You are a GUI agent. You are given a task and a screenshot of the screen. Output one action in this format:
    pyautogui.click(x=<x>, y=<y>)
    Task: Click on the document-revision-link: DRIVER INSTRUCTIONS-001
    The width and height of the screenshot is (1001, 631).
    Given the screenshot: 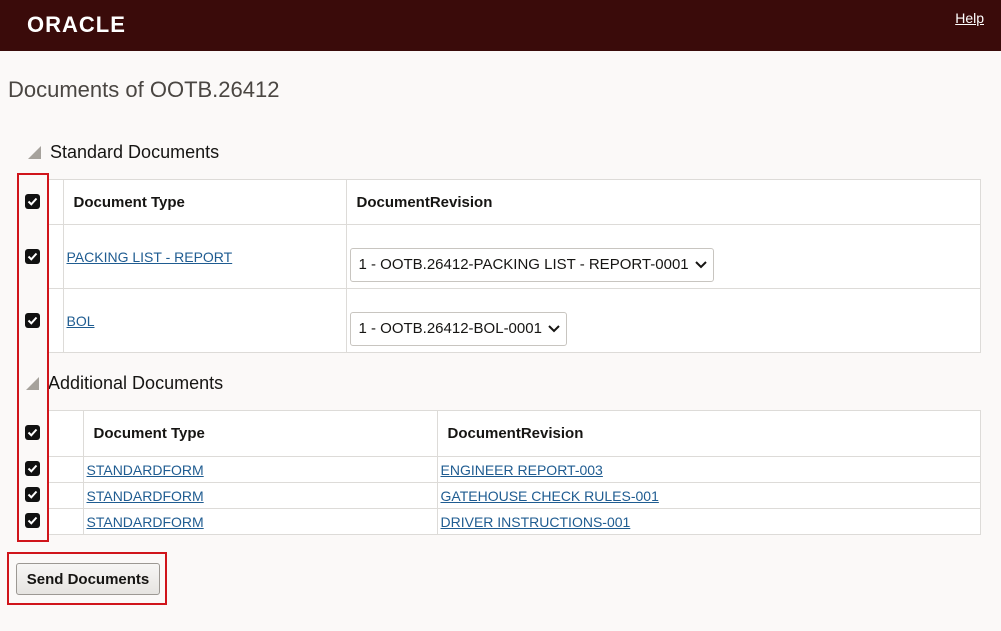 What is the action you would take?
    pyautogui.click(x=536, y=522)
    